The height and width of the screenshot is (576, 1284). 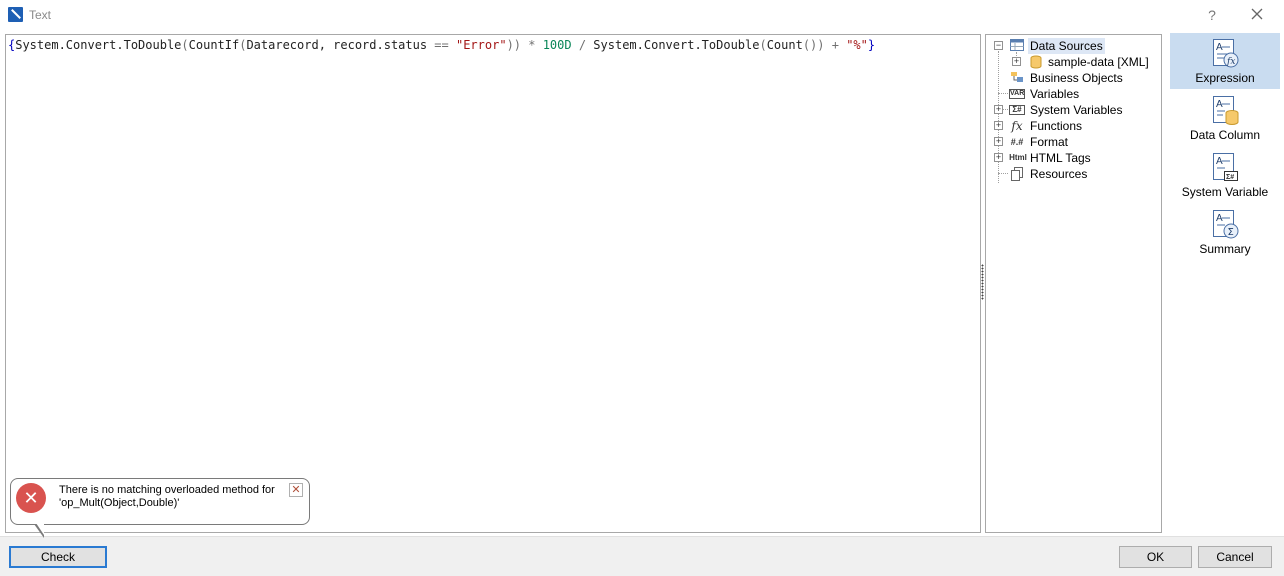 I want to click on collapse-icon: −, so click(x=998, y=45).